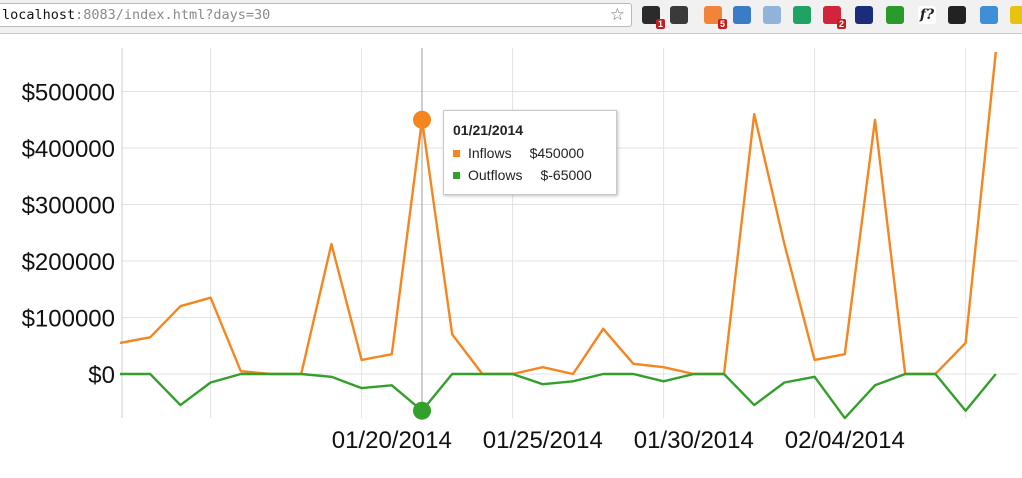  What do you see at coordinates (722, 24) in the screenshot?
I see `ext-badge-count: 5` at bounding box center [722, 24].